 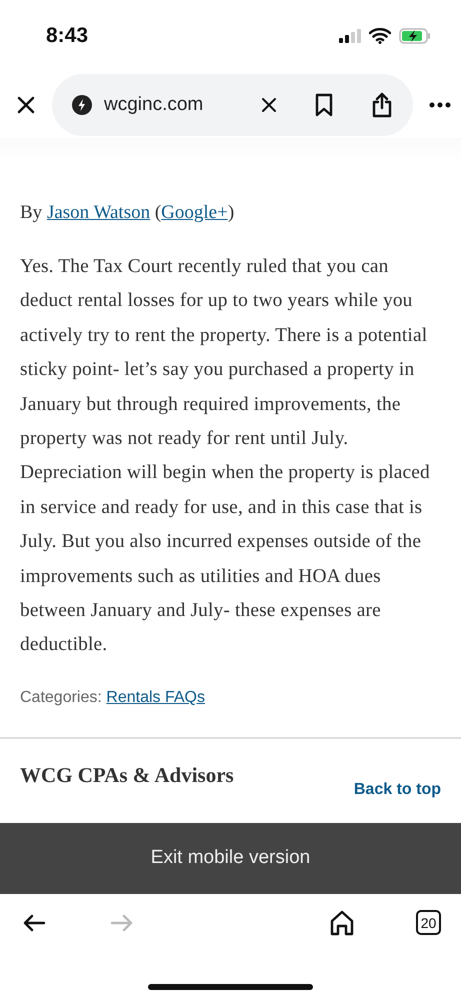 What do you see at coordinates (397, 789) in the screenshot?
I see `back-to-top-link: Back to top` at bounding box center [397, 789].